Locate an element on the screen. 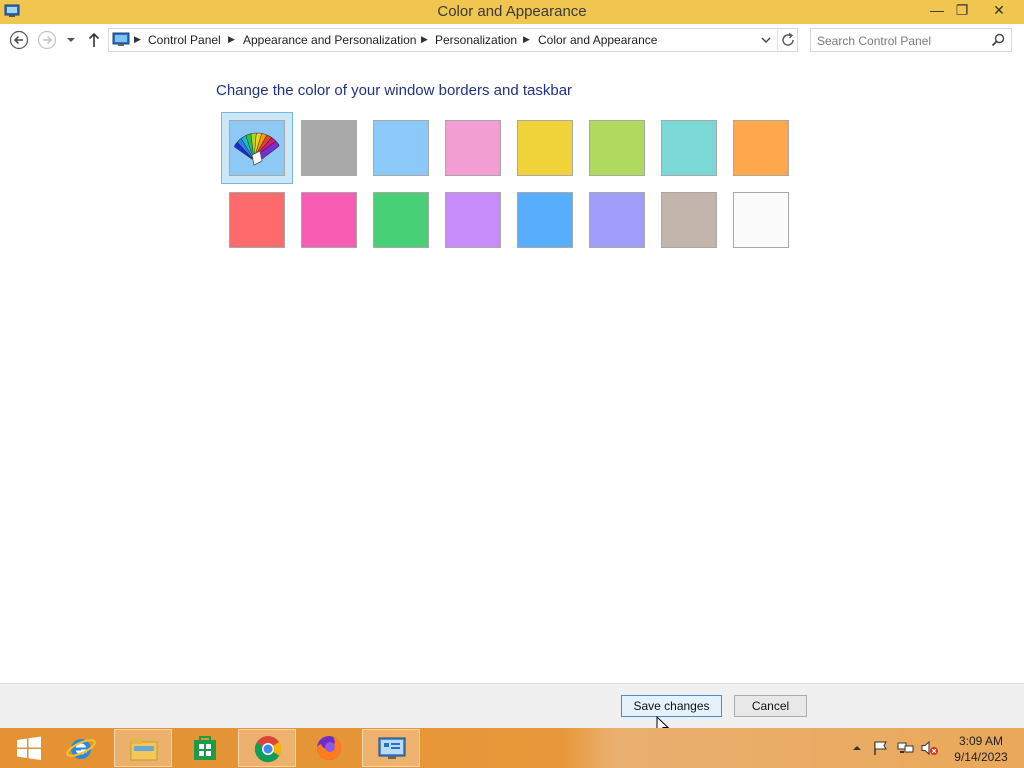 The height and width of the screenshot is (768, 1024). windows-logo-icon is located at coordinates (29, 748).